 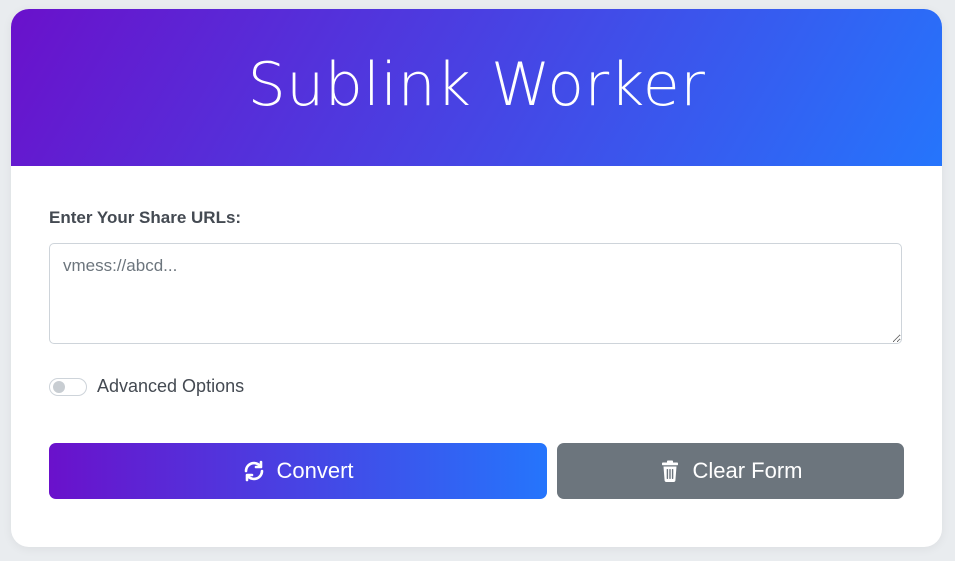 I want to click on convert-button: Convert, so click(x=298, y=471).